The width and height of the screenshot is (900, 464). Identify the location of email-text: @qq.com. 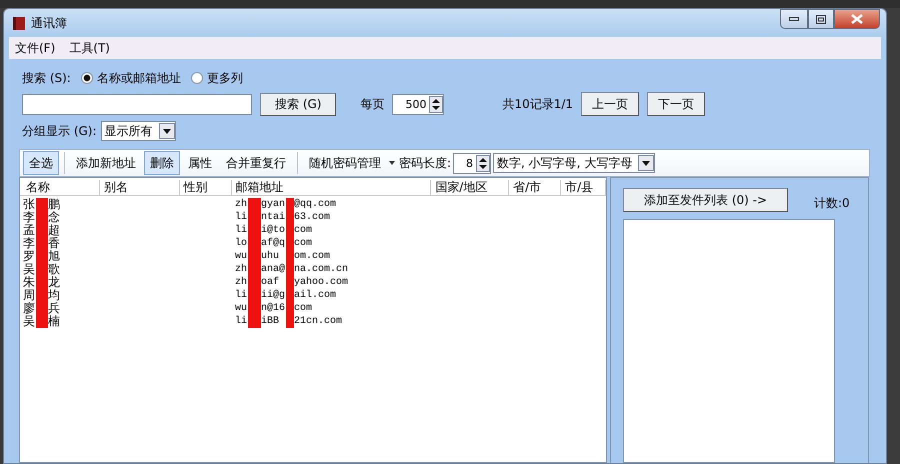
(315, 204).